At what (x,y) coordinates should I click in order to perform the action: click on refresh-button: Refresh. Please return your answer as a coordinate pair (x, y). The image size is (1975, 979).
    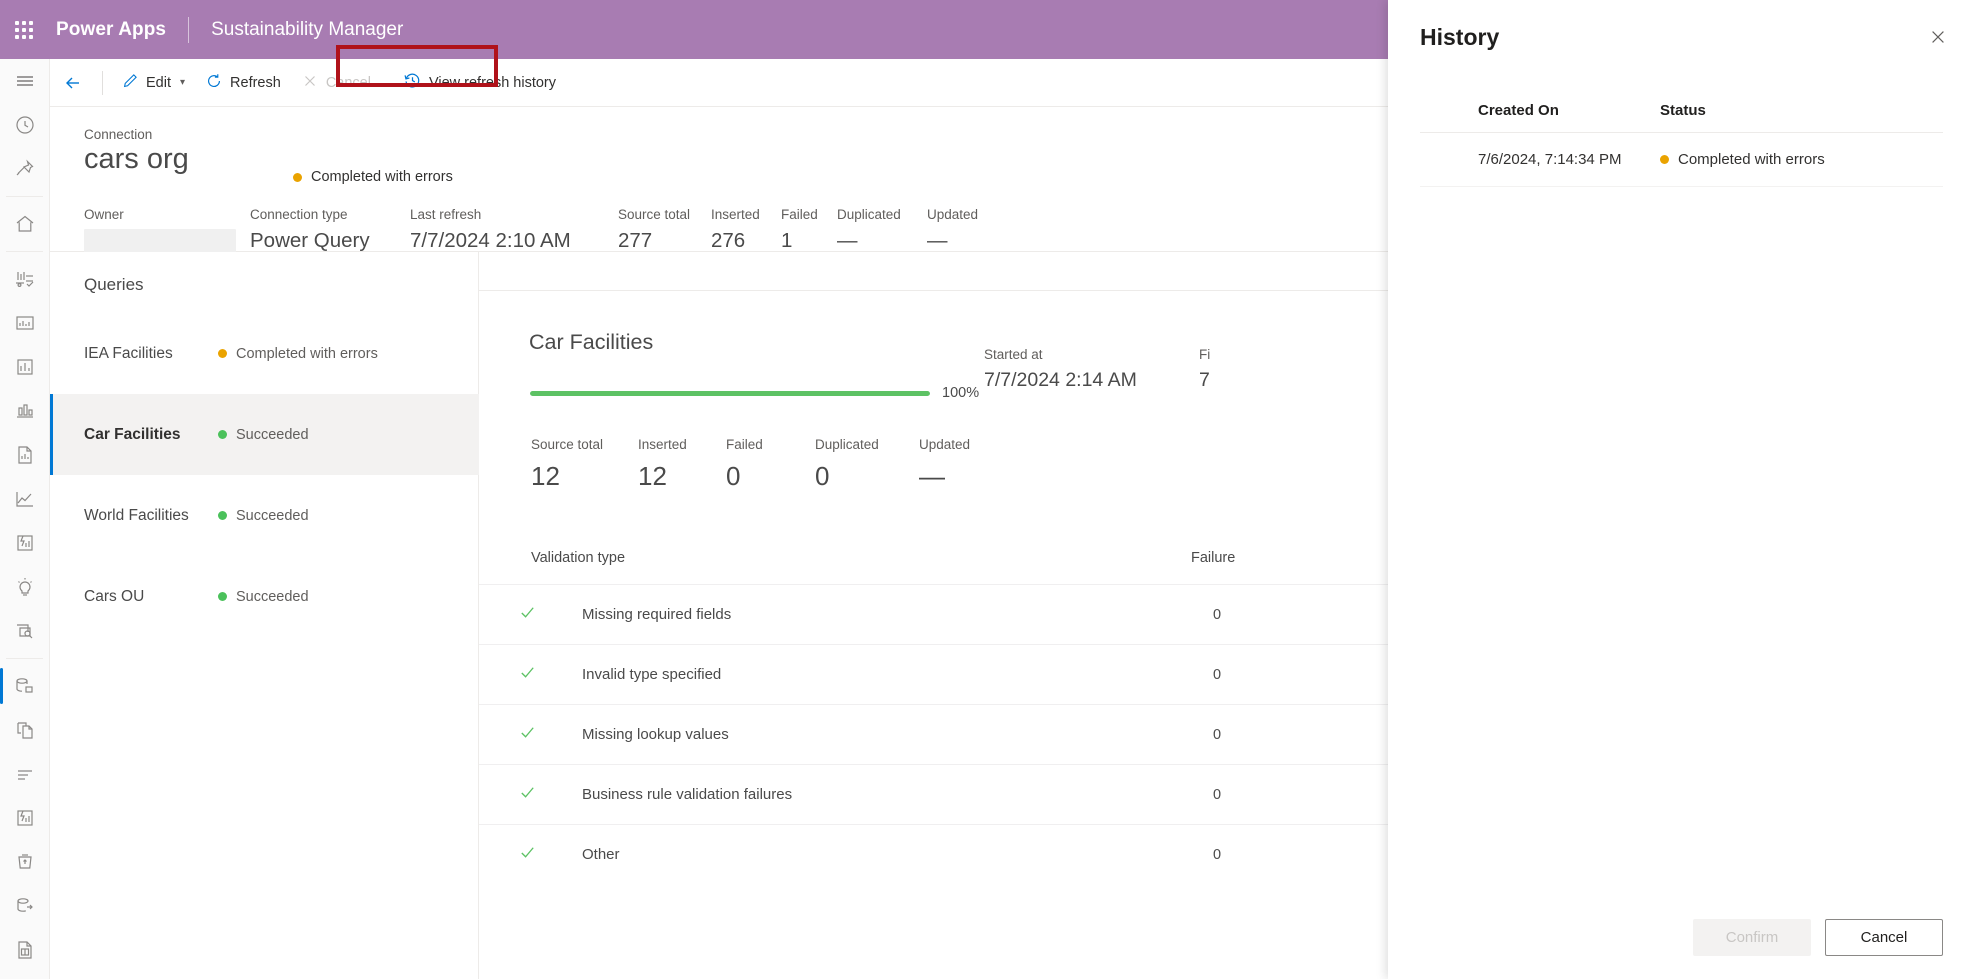
    Looking at the image, I should click on (243, 83).